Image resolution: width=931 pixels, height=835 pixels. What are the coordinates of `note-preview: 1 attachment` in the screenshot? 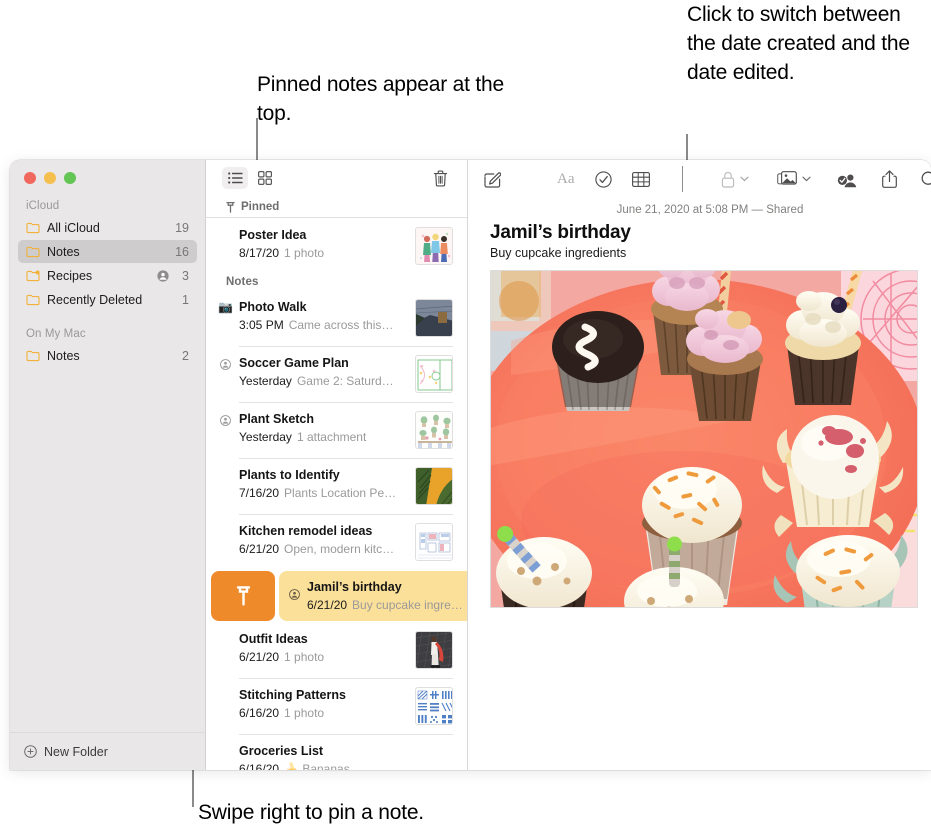 It's located at (331, 437).